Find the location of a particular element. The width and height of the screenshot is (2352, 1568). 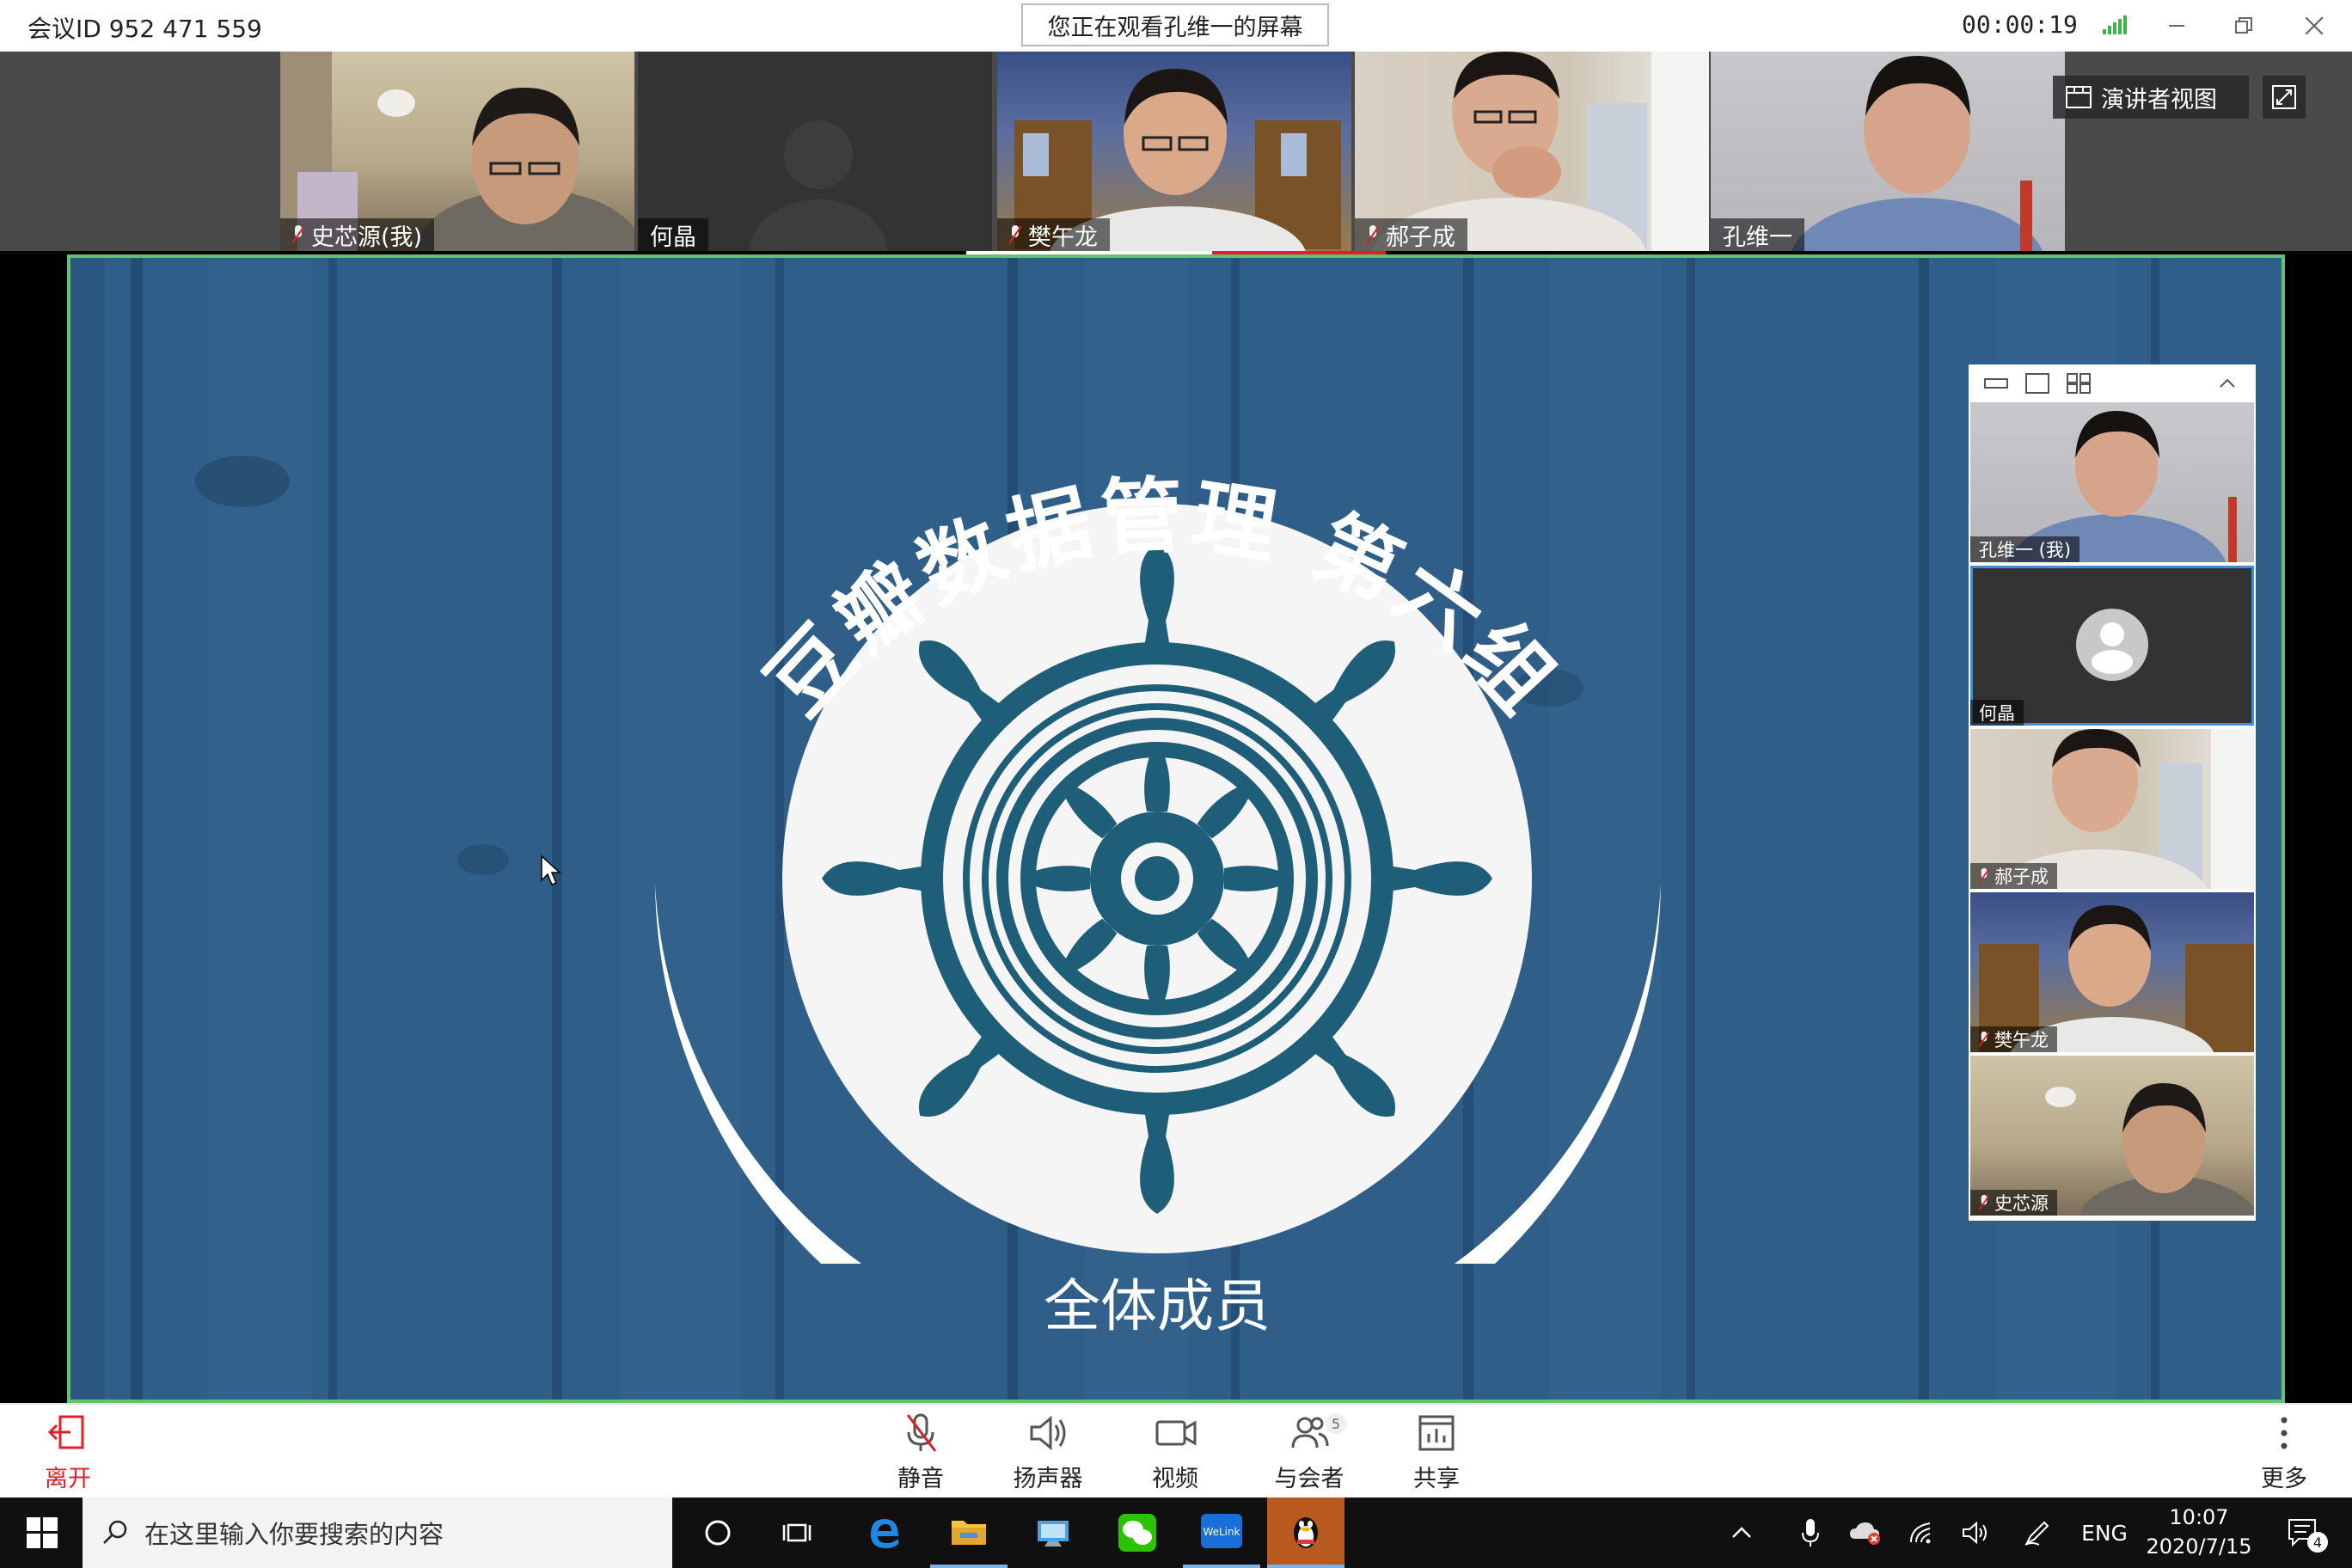

participant-name: 史芯源(我) is located at coordinates (367, 237).